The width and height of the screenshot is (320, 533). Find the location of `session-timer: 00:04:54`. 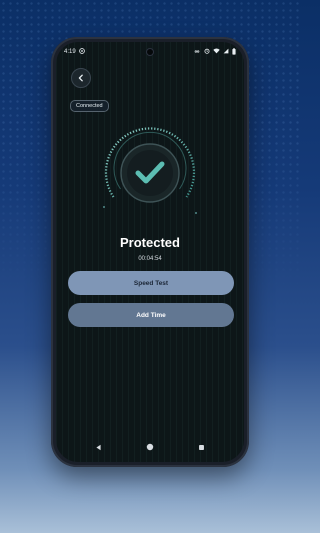

session-timer: 00:04:54 is located at coordinates (150, 259).